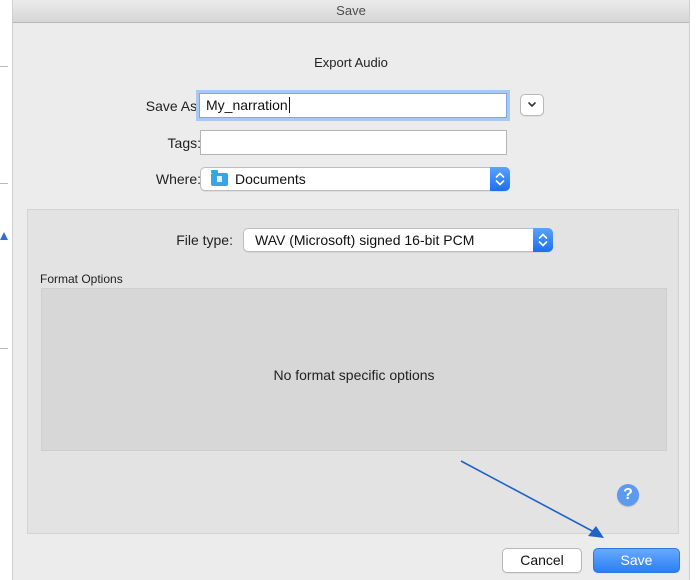  I want to click on save-button: Save, so click(636, 560).